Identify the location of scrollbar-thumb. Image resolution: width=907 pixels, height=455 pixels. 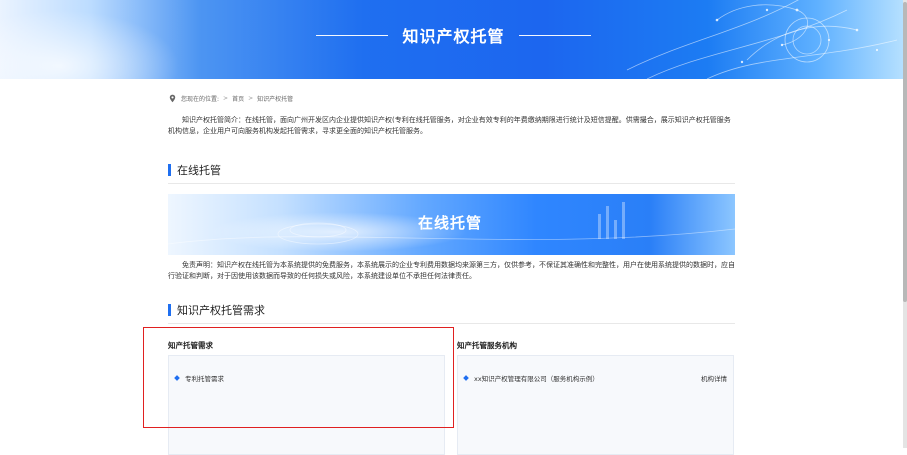
(905, 152).